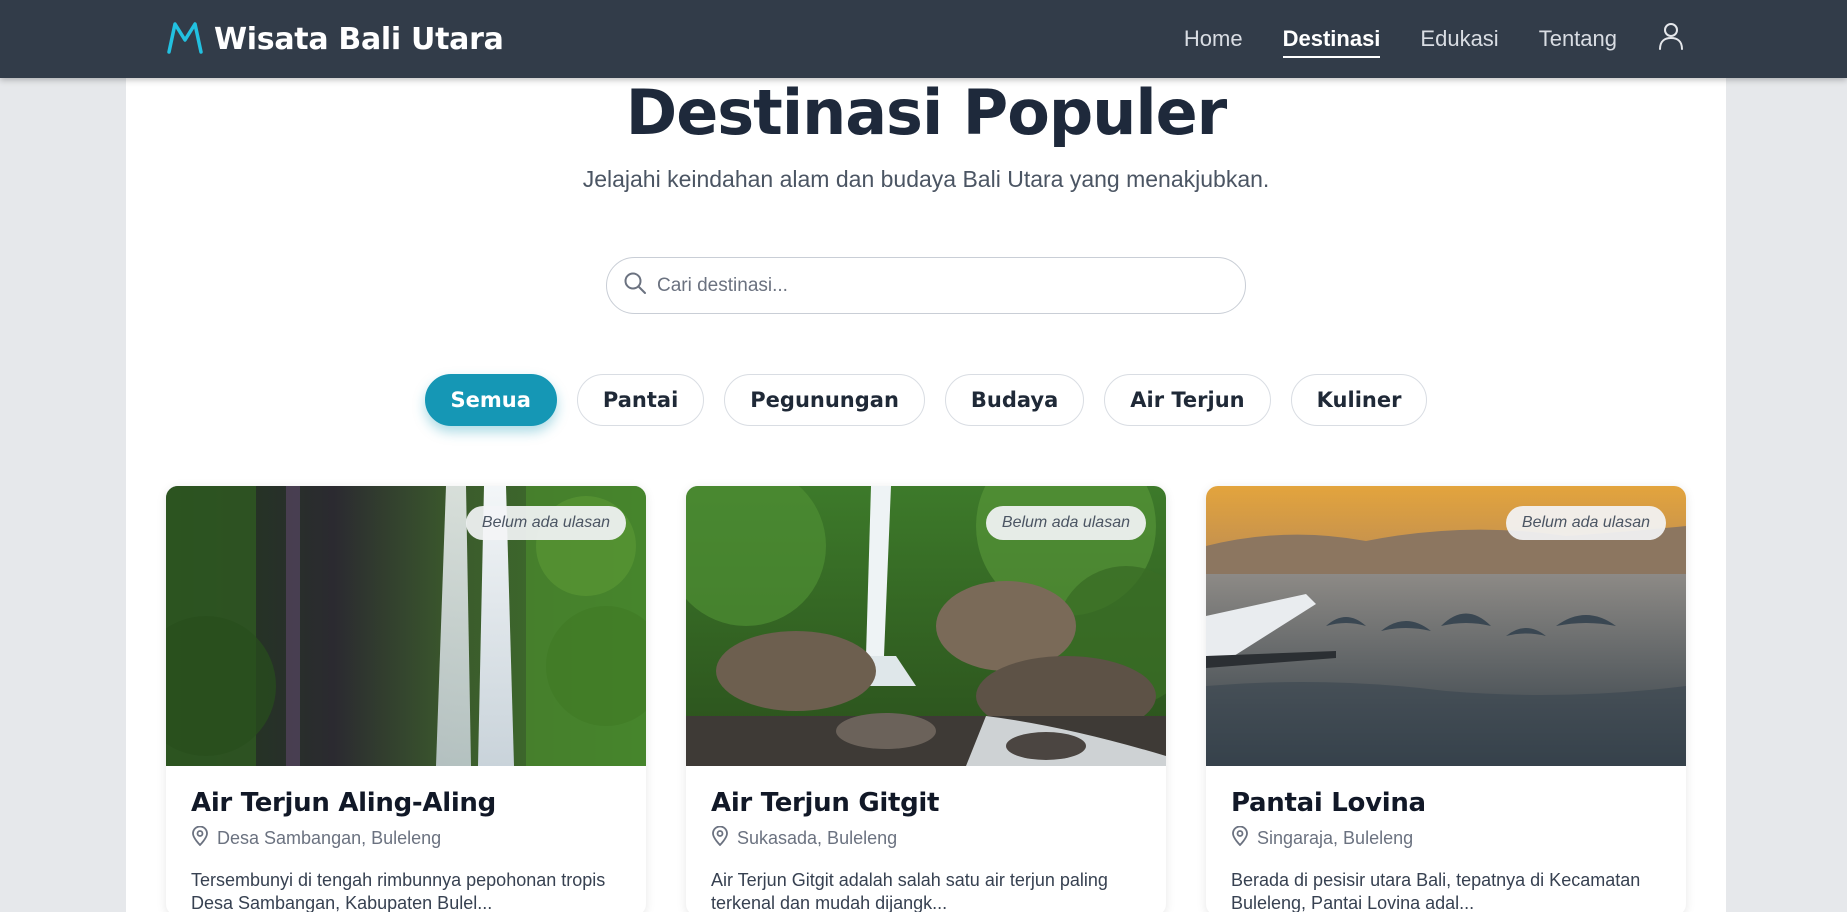 Image resolution: width=1847 pixels, height=912 pixels. I want to click on filter-chip-budaya: Budaya, so click(1014, 400).